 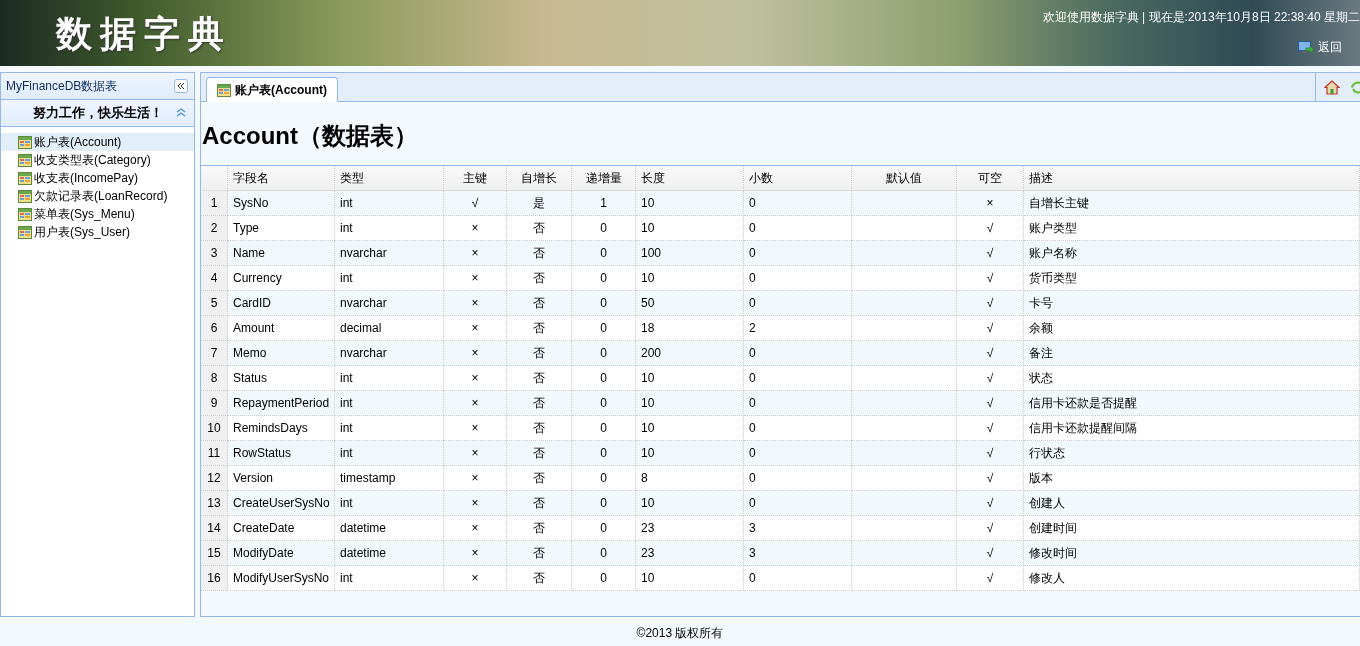 I want to click on table-cell: 版本, so click(x=1192, y=478).